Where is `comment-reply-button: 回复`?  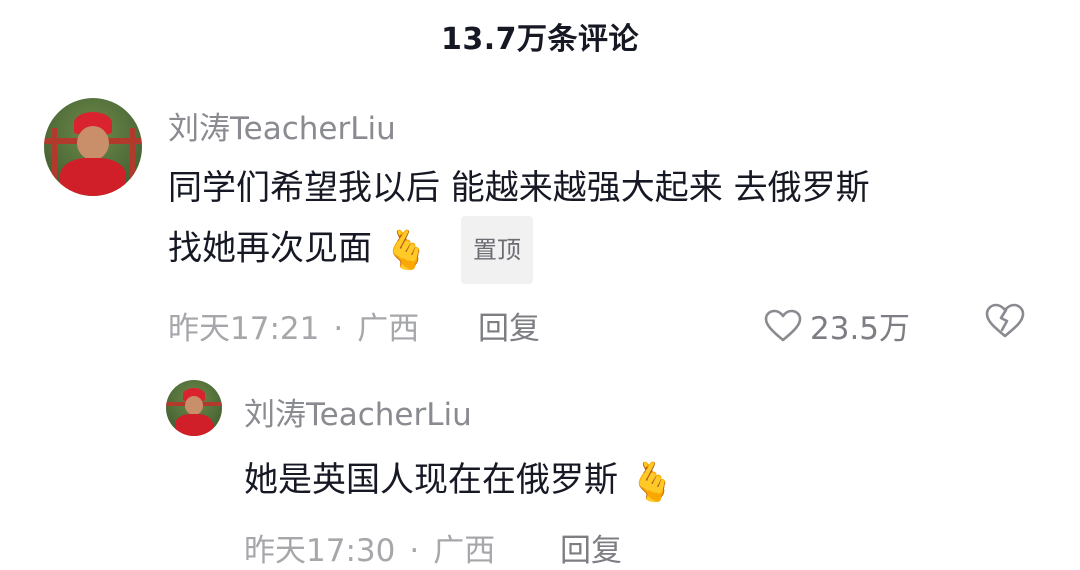 comment-reply-button: 回复 is located at coordinates (509, 325).